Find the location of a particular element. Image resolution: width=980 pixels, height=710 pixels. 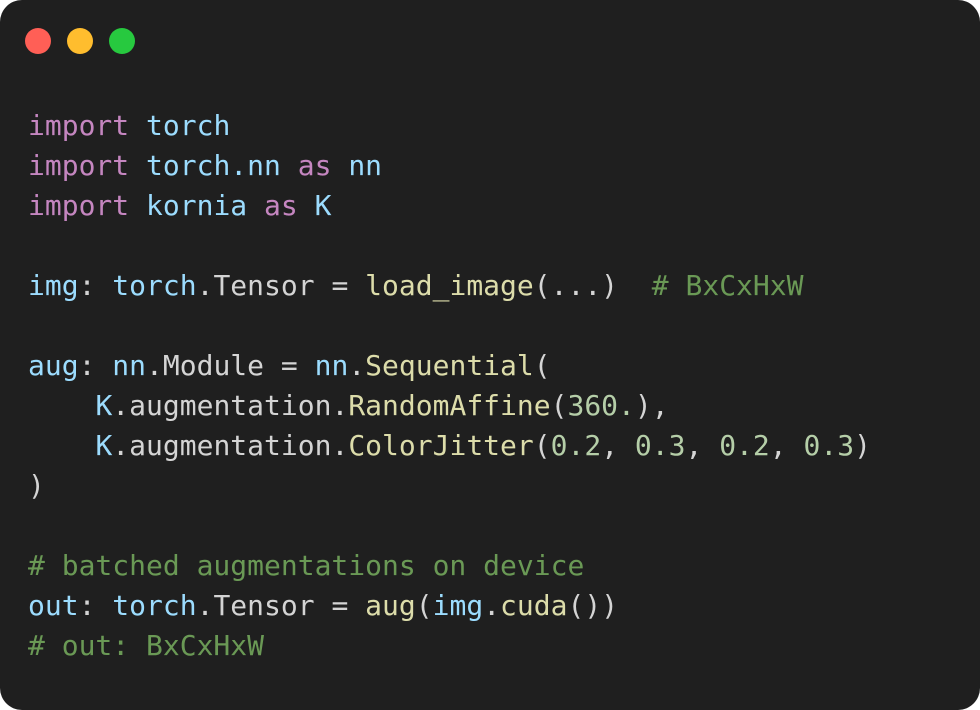

code-token: kornia is located at coordinates (197, 205).